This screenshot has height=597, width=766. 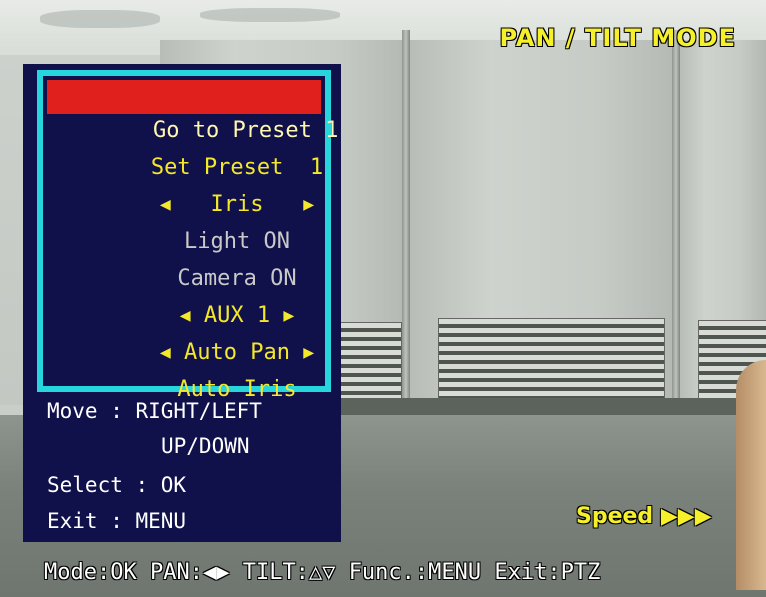 I want to click on tilt-arrows-icon: △▽, so click(x=322, y=572).